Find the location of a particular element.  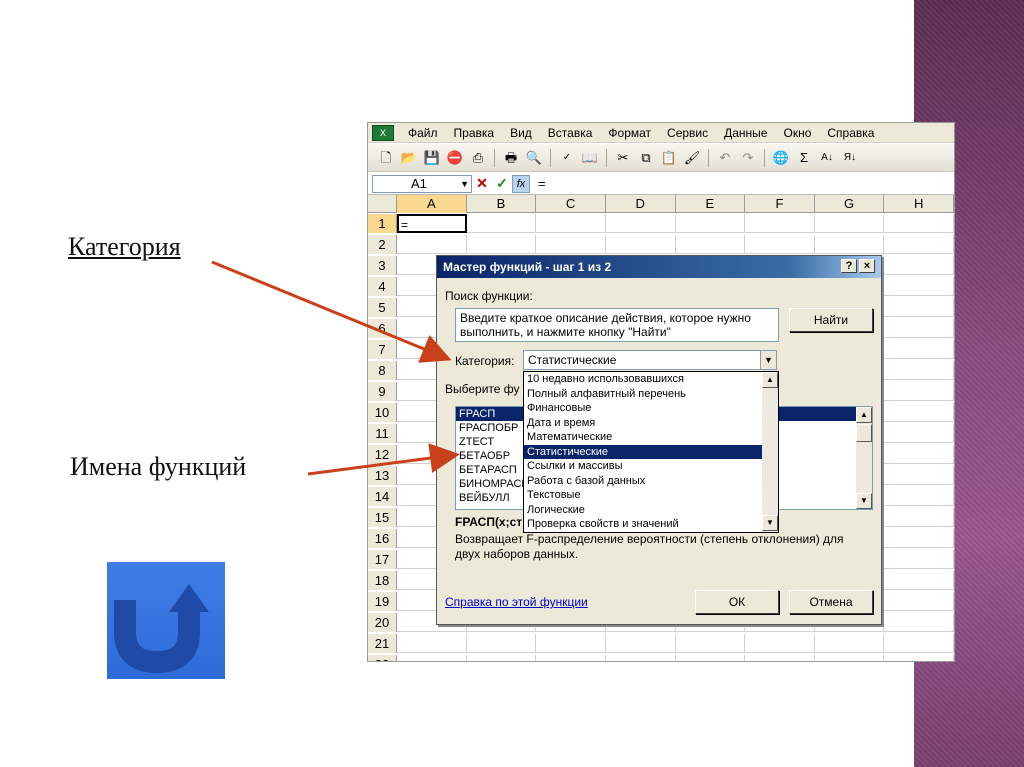

category-option: Дата и время is located at coordinates (651, 423).